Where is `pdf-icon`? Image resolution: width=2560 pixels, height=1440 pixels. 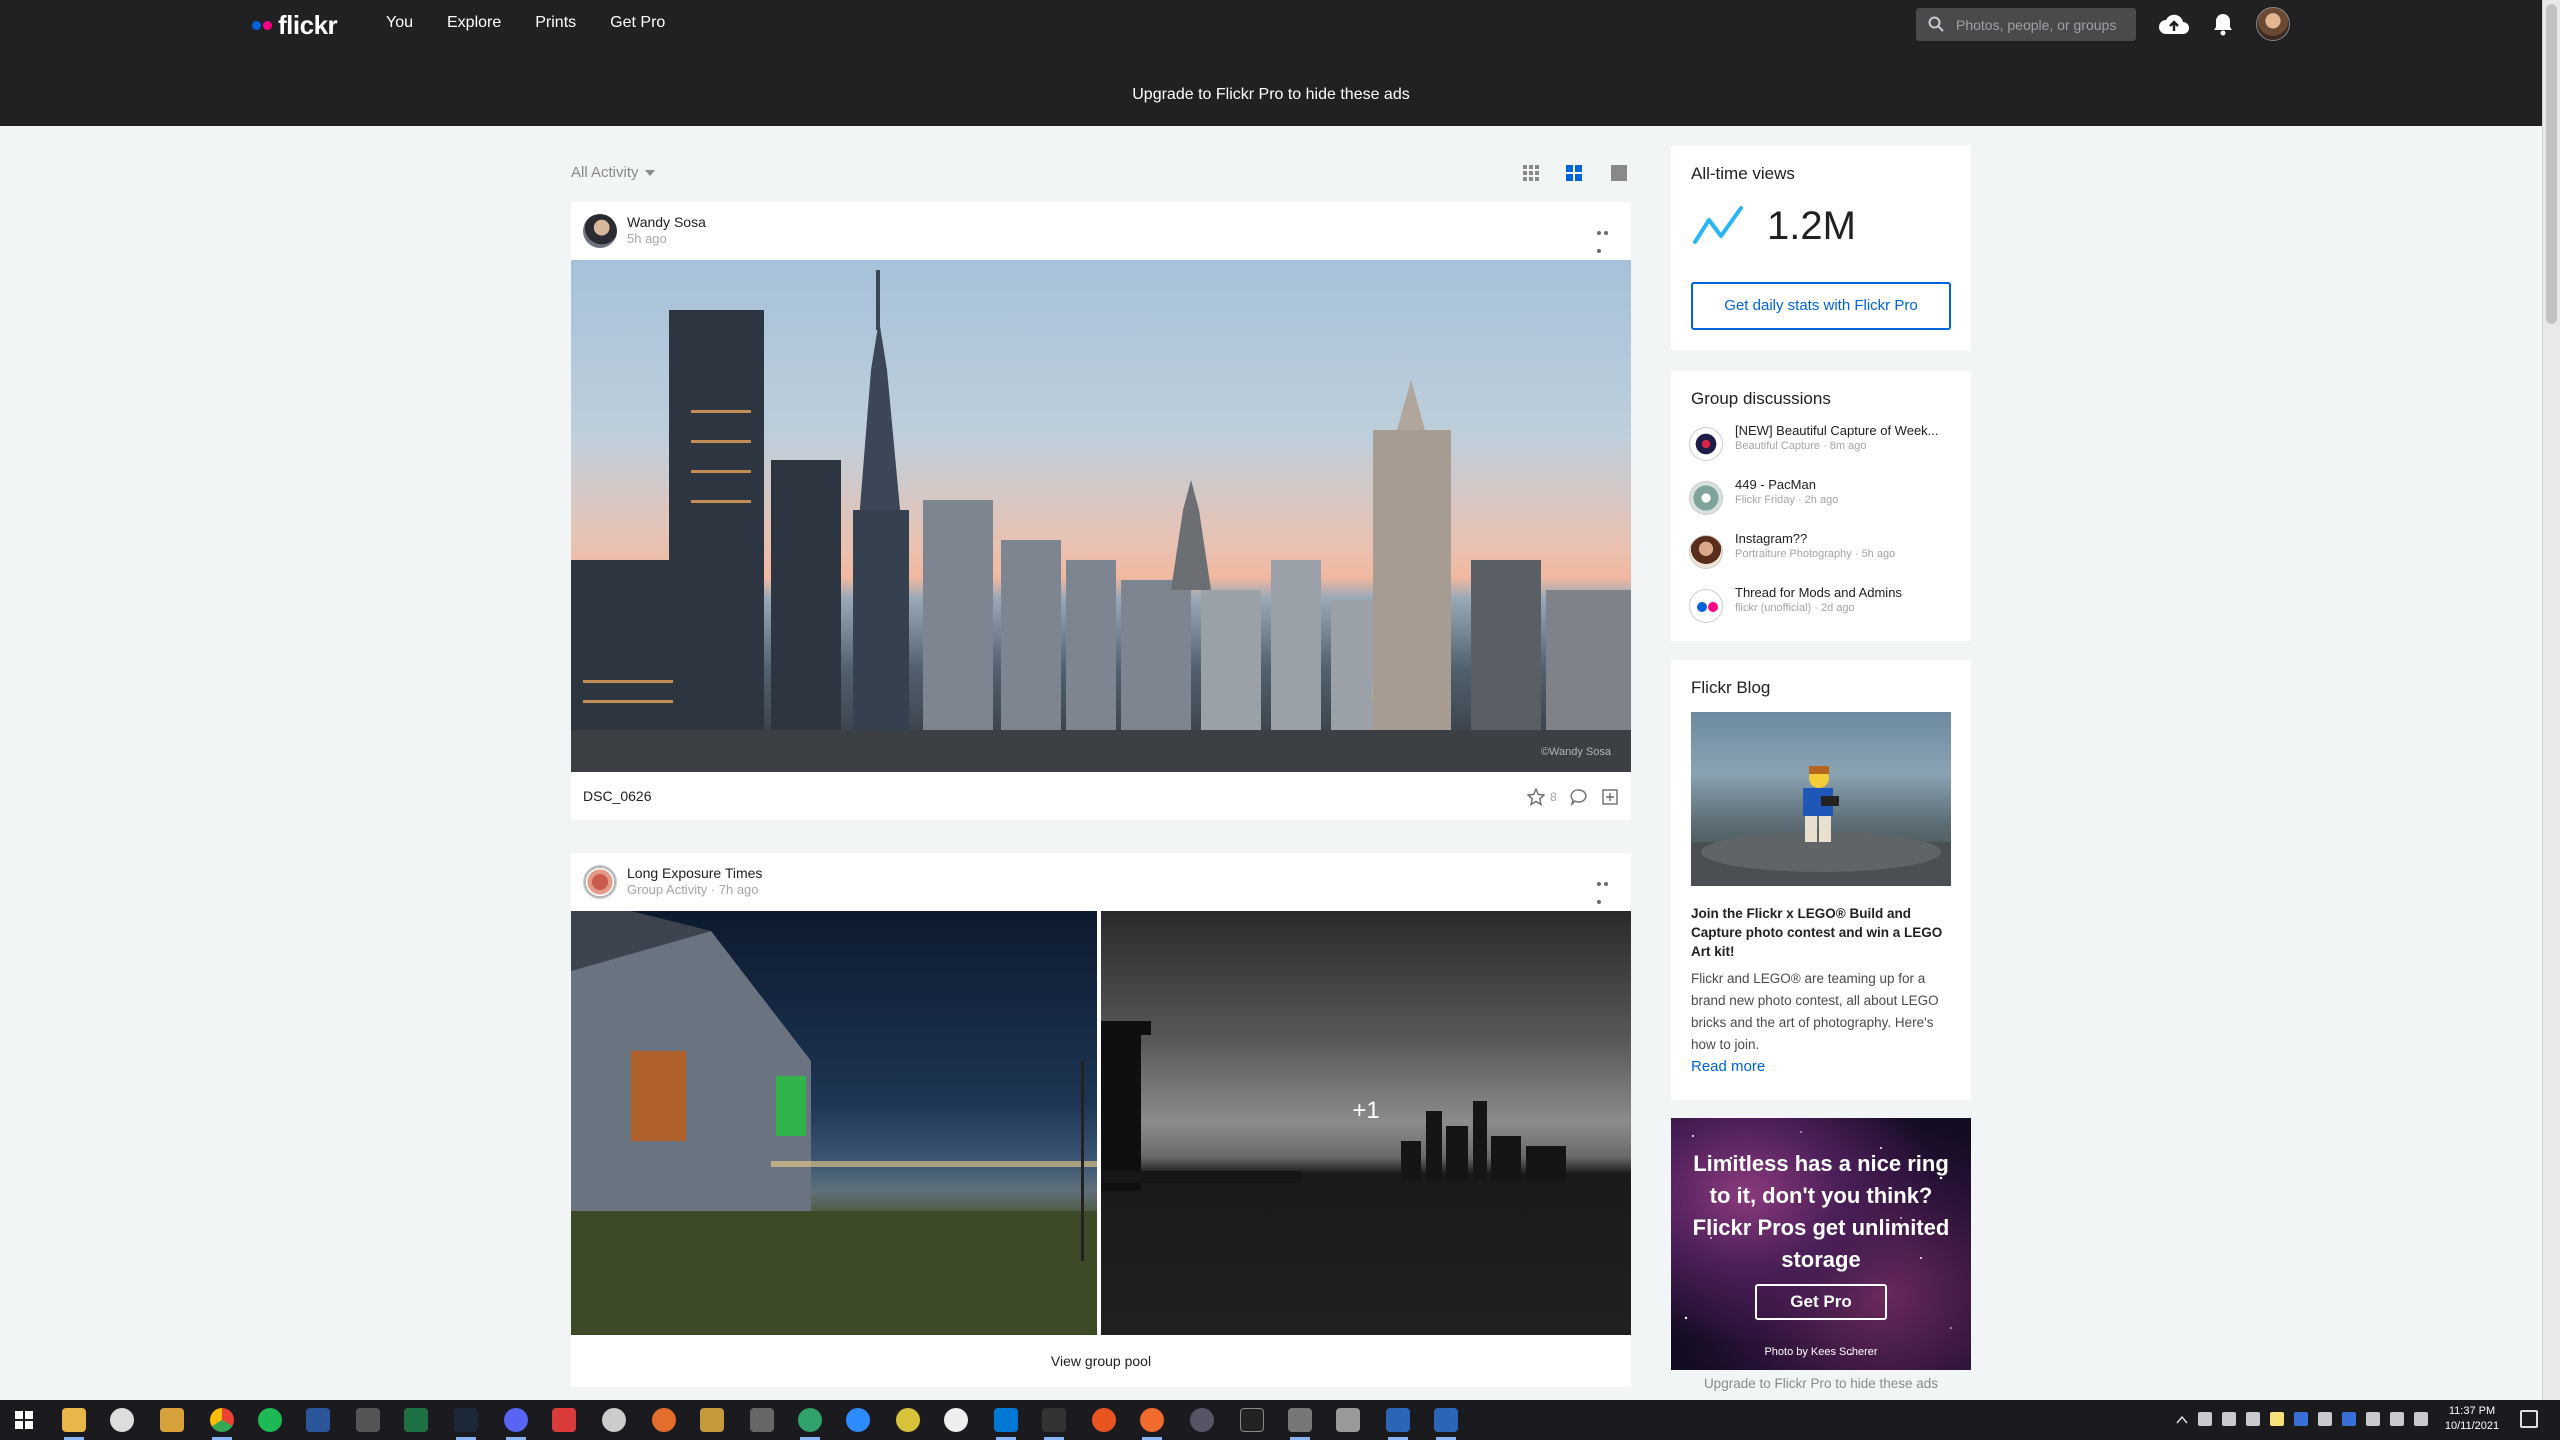
pdf-icon is located at coordinates (564, 1420).